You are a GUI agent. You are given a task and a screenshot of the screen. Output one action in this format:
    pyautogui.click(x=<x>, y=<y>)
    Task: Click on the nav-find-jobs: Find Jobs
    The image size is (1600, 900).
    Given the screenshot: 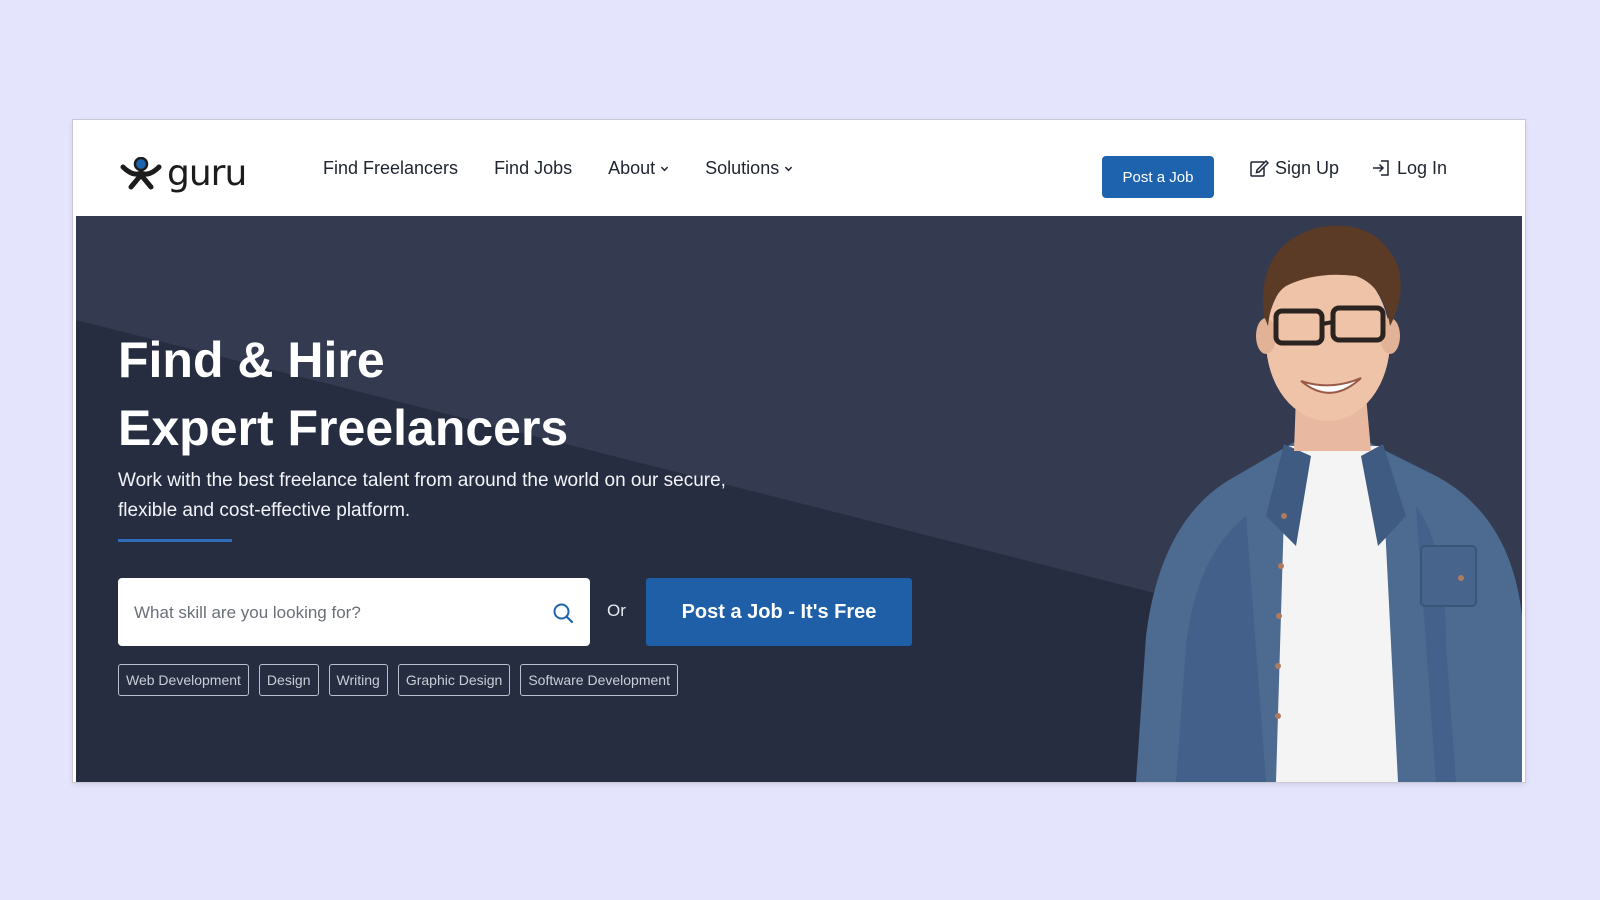 What is the action you would take?
    pyautogui.click(x=533, y=168)
    